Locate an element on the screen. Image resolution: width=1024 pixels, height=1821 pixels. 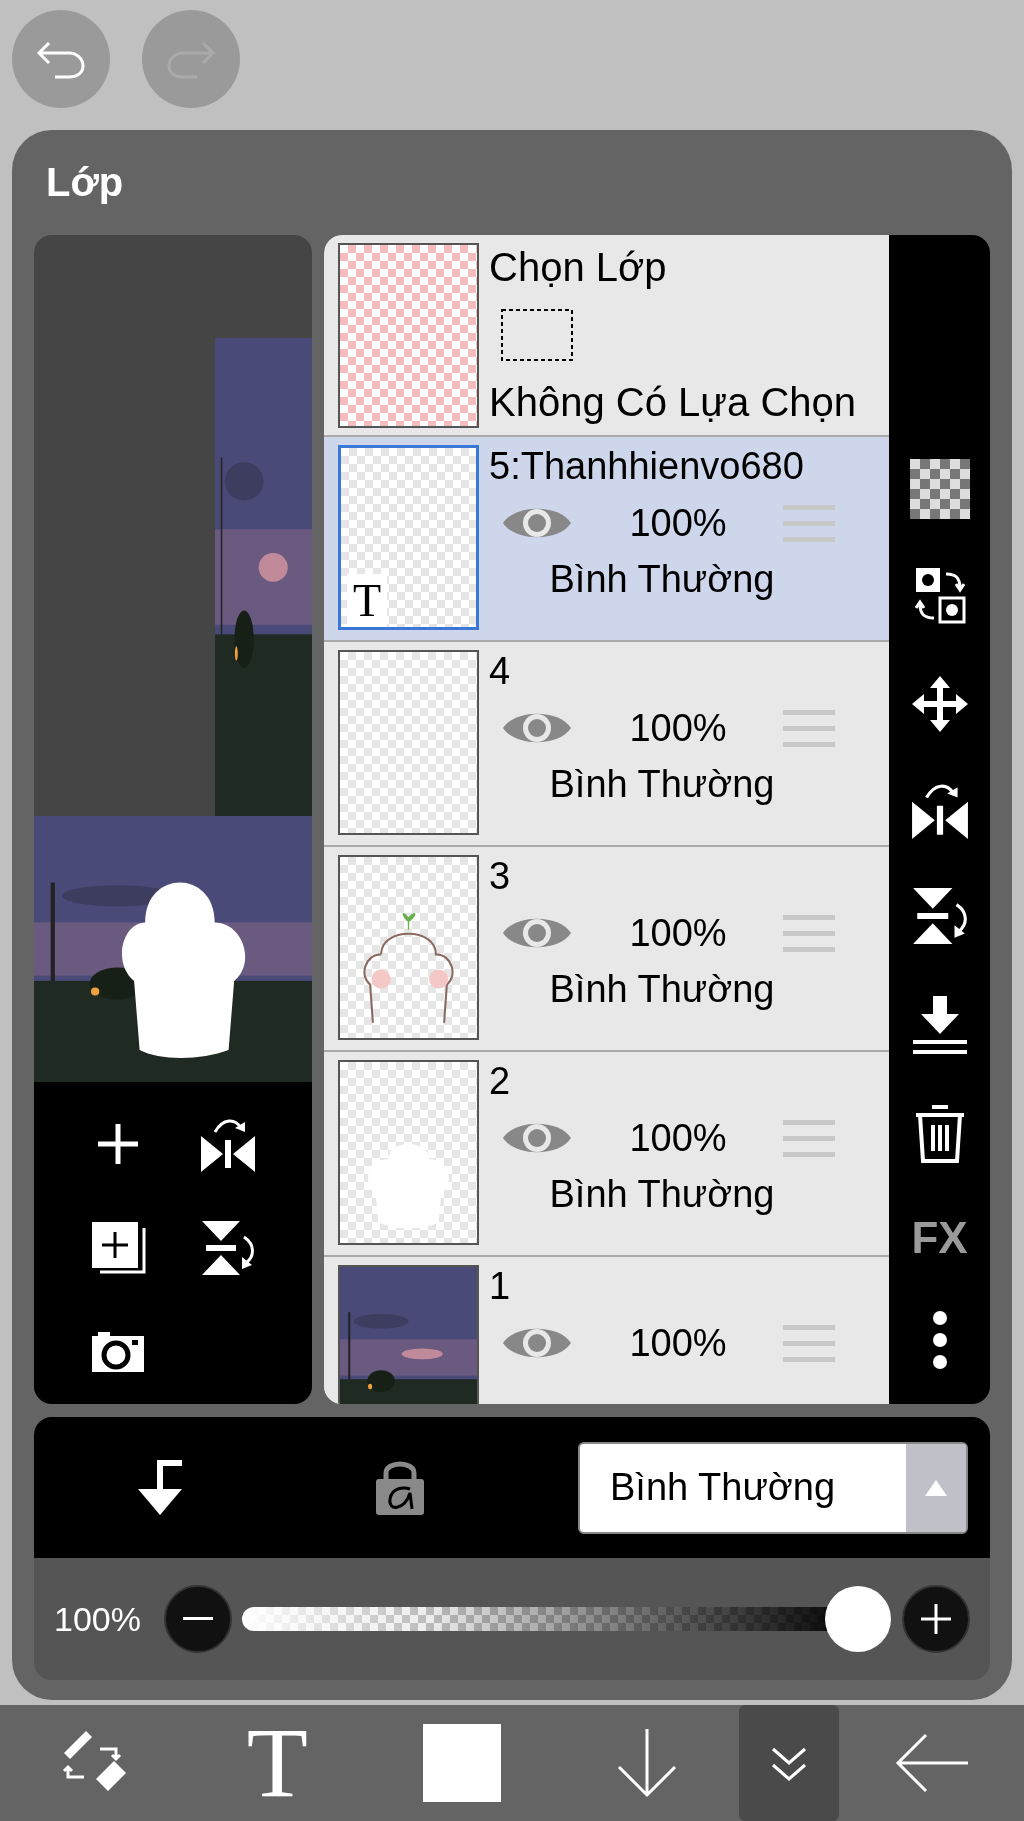
collapse-button is located at coordinates (789, 1763).